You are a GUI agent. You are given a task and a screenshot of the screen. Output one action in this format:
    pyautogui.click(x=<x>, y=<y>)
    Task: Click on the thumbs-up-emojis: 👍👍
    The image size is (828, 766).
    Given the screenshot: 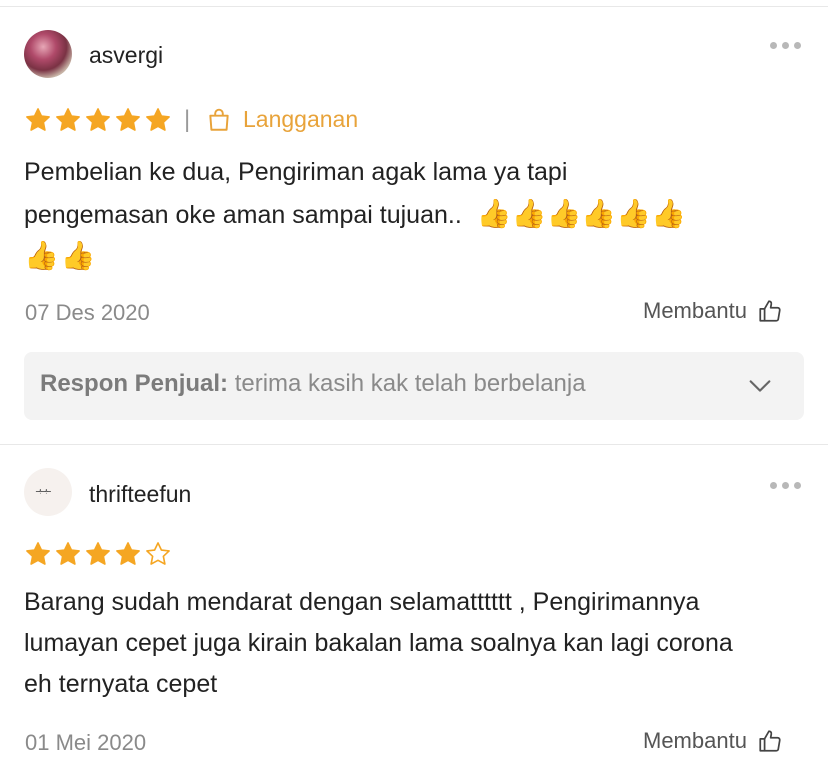 What is the action you would take?
    pyautogui.click(x=61, y=255)
    